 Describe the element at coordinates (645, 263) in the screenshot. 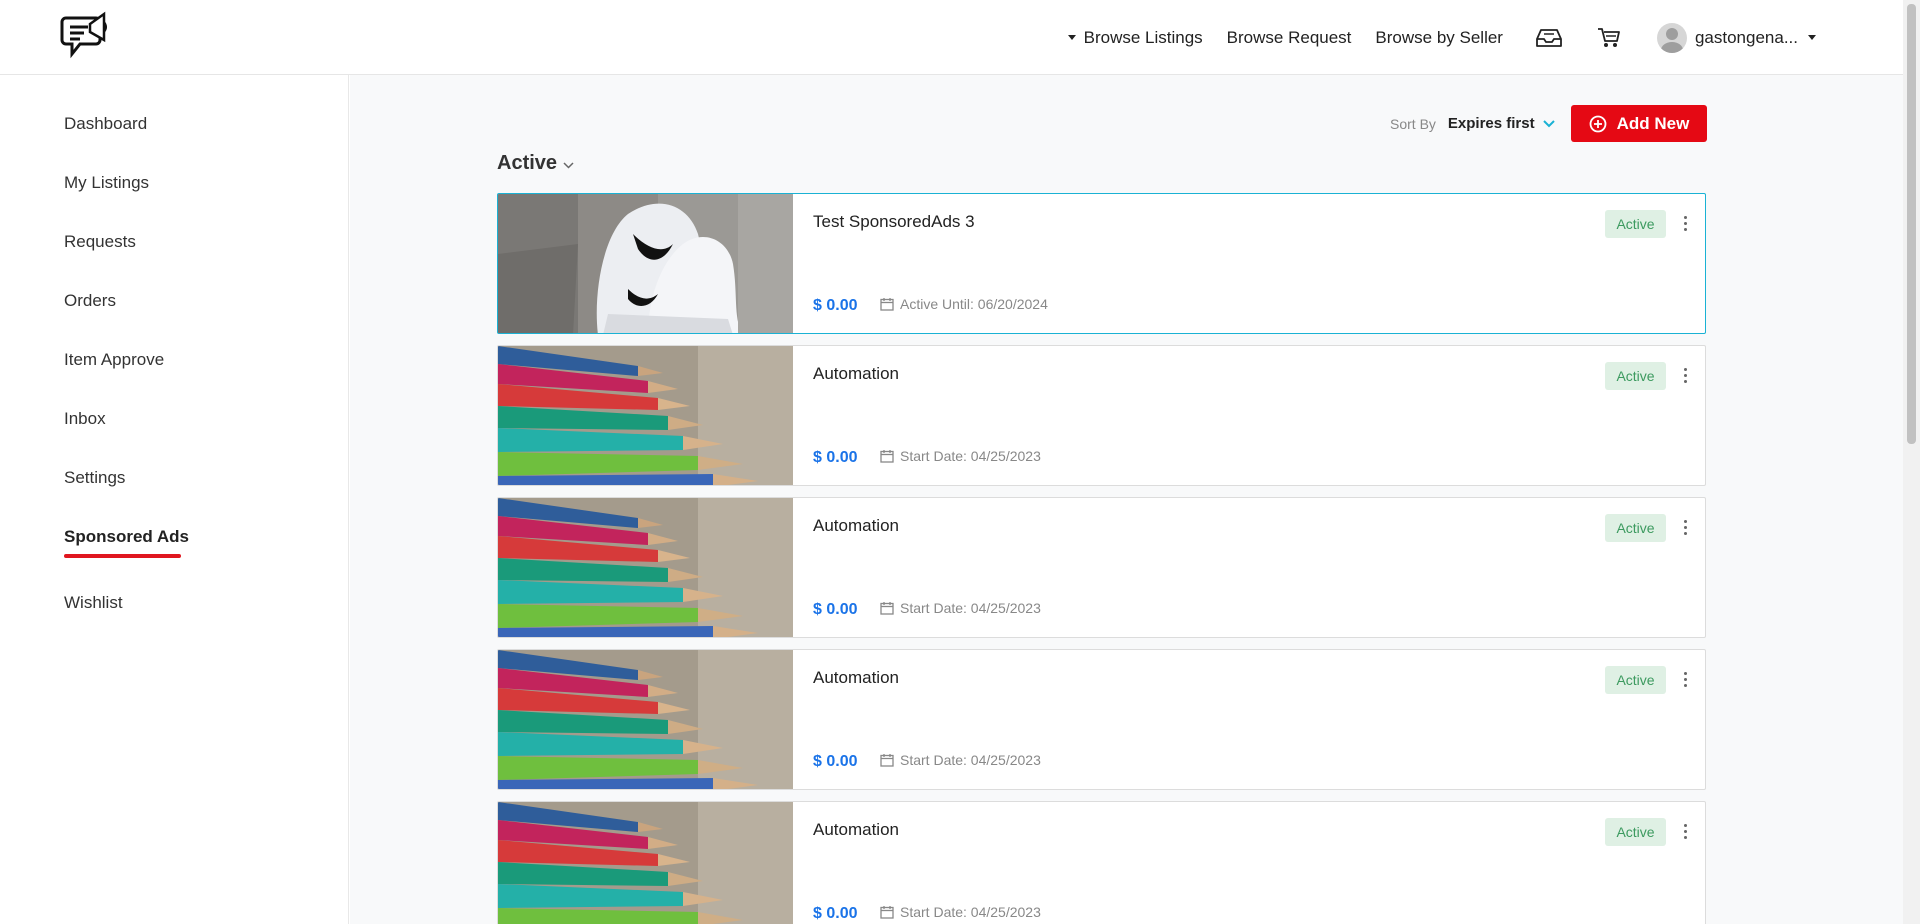

I see `sneakers-photo` at that location.